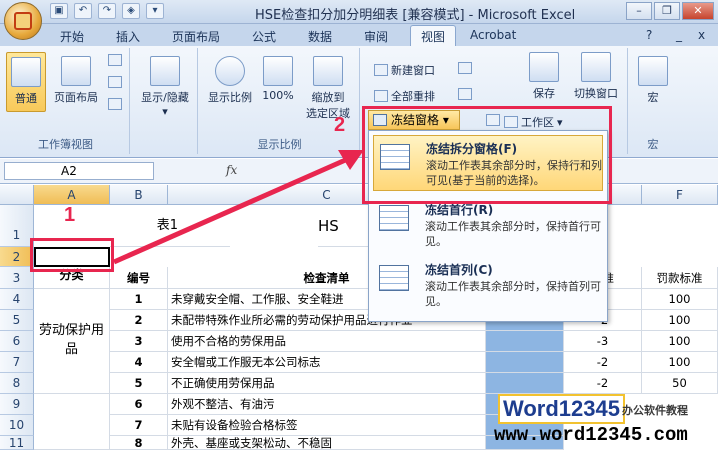  I want to click on watermark-brand: Word12345, so click(561, 409).